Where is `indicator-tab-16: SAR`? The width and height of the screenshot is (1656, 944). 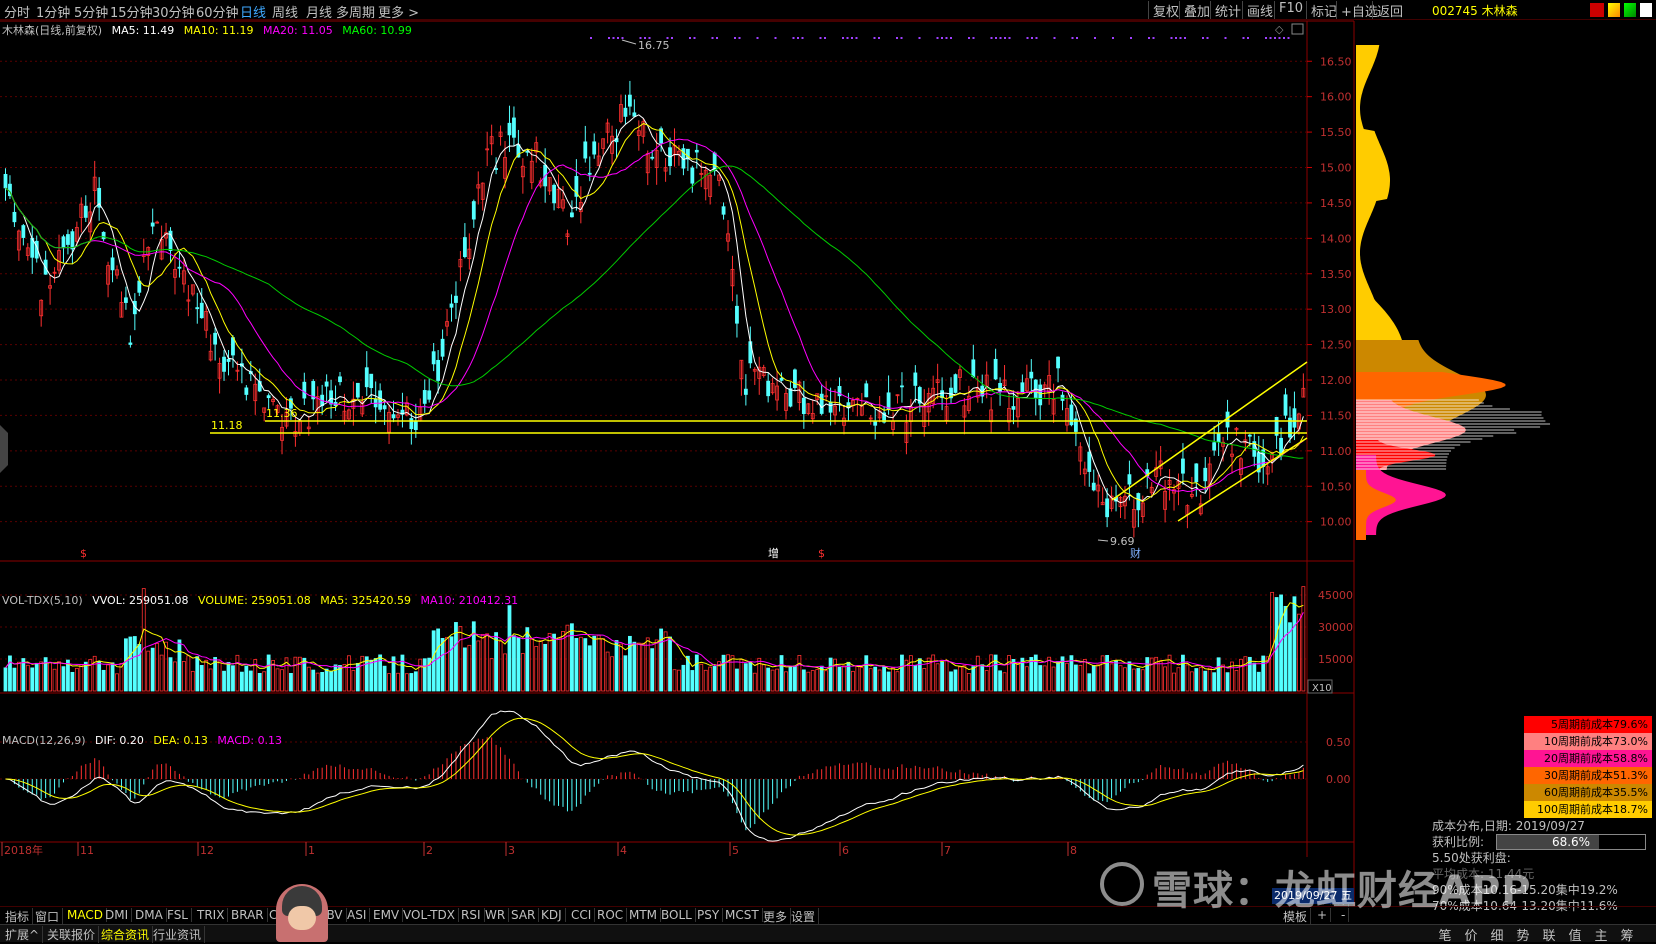
indicator-tab-16: SAR is located at coordinates (524, 915).